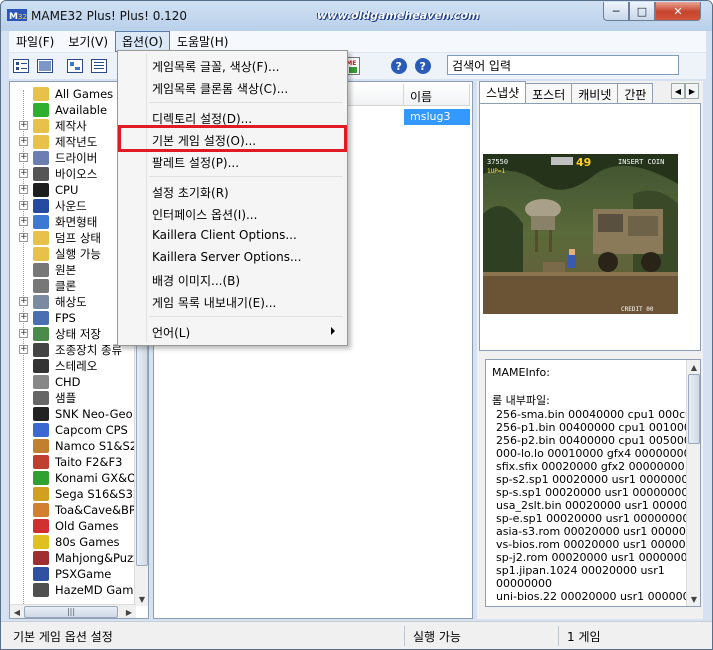 This screenshot has width=713, height=650. I want to click on menu-view: 보기(V), so click(88, 41).